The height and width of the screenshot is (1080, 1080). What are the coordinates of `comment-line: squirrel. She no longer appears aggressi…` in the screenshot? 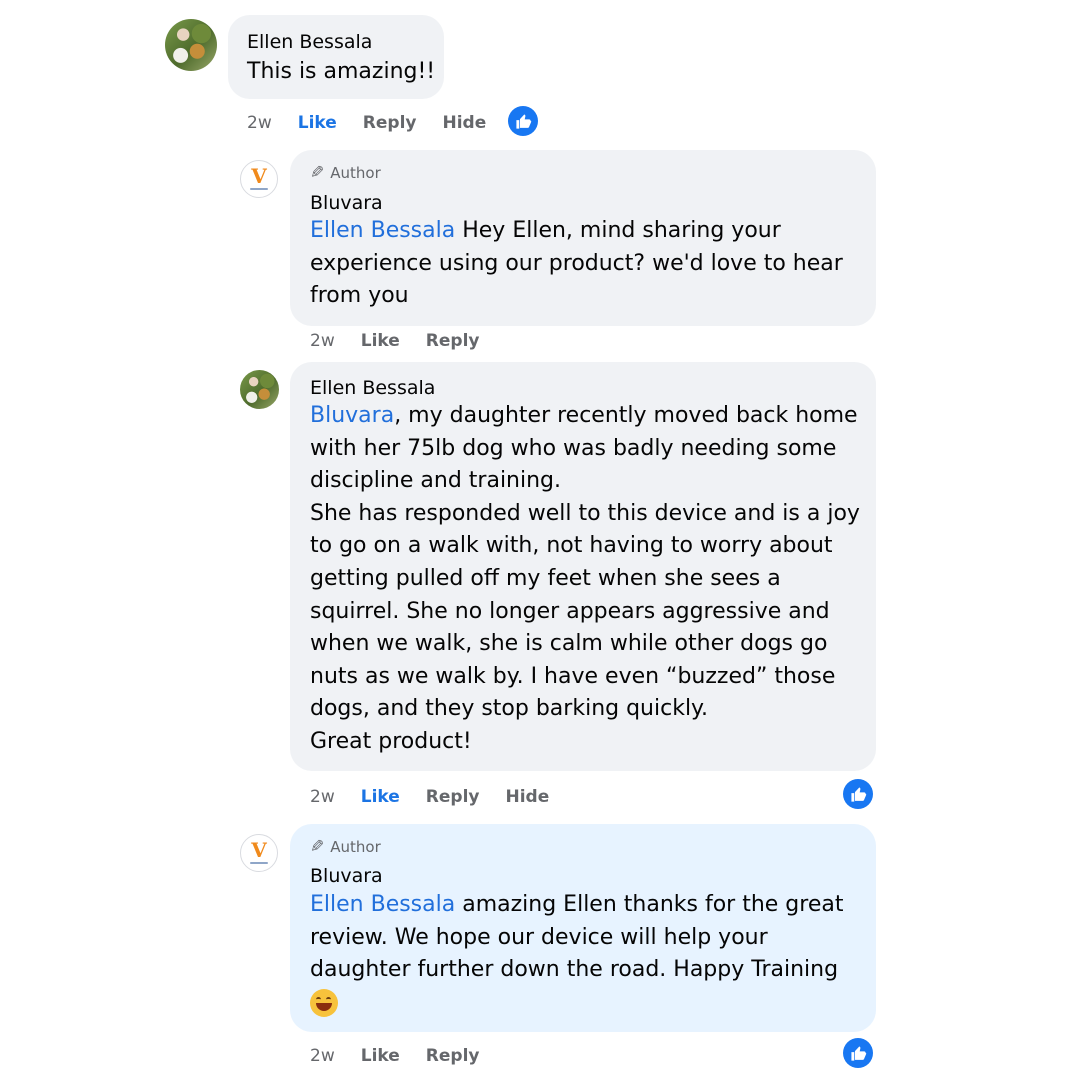 It's located at (570, 611).